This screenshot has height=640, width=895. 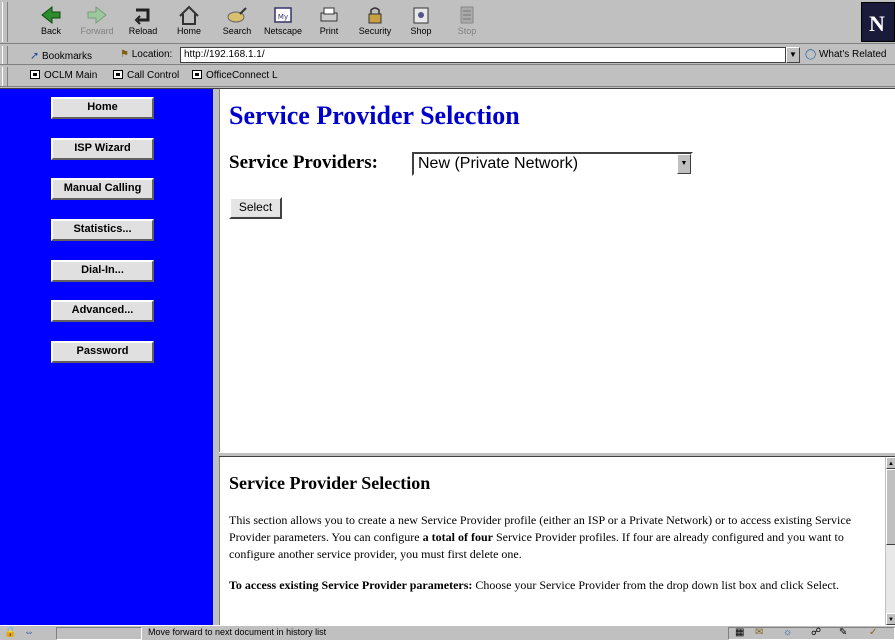 What do you see at coordinates (787, 633) in the screenshot?
I see `newsgroup-icon: ☼` at bounding box center [787, 633].